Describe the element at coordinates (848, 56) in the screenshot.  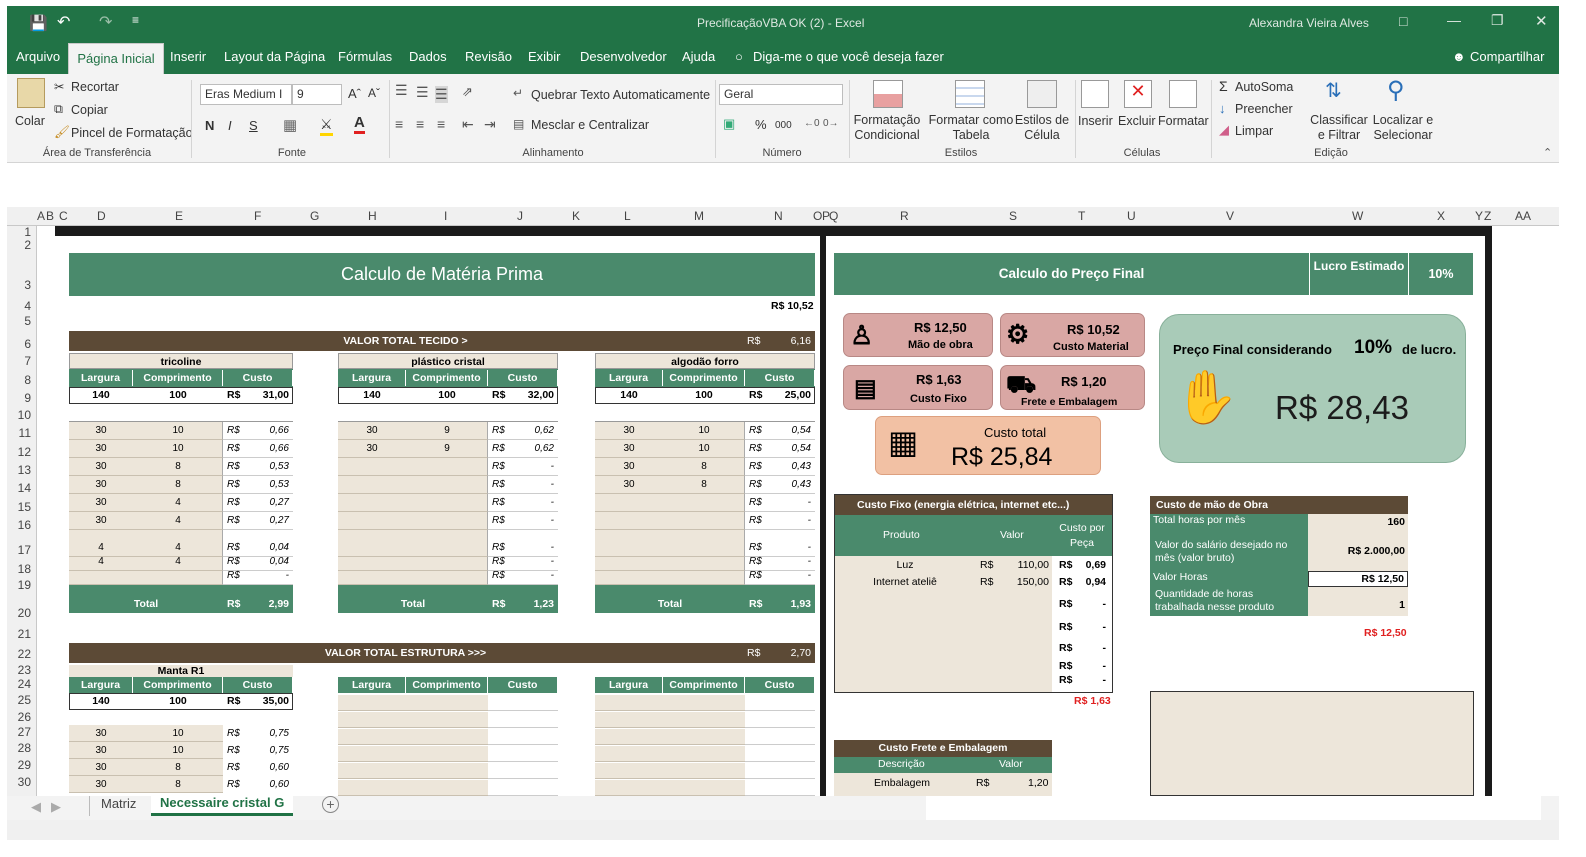
I see `tell-me-search: Diga-me o que você deseja fazer` at that location.